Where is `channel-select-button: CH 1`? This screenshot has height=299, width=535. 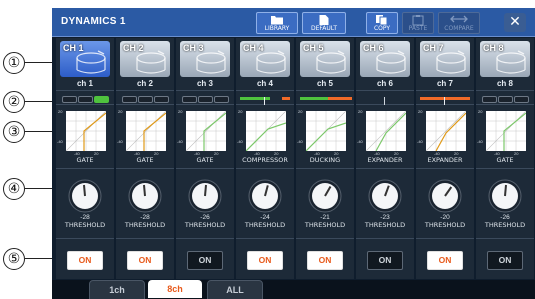 channel-select-button: CH 1 is located at coordinates (85, 59).